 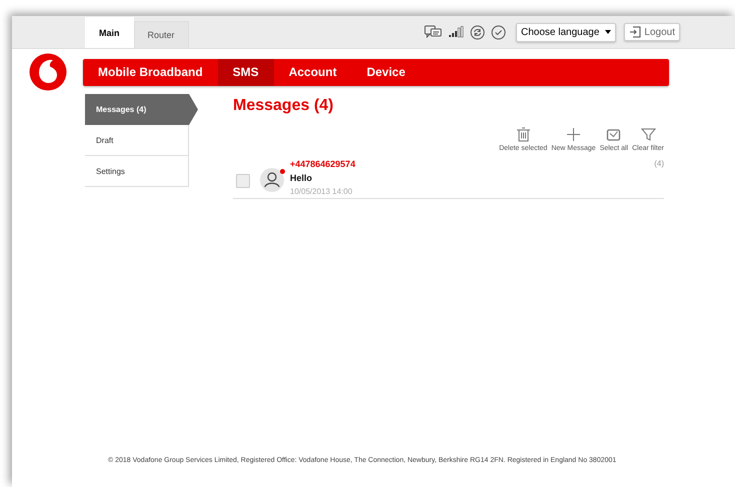 I want to click on nav-tab: Mobile Broadband, so click(x=150, y=72).